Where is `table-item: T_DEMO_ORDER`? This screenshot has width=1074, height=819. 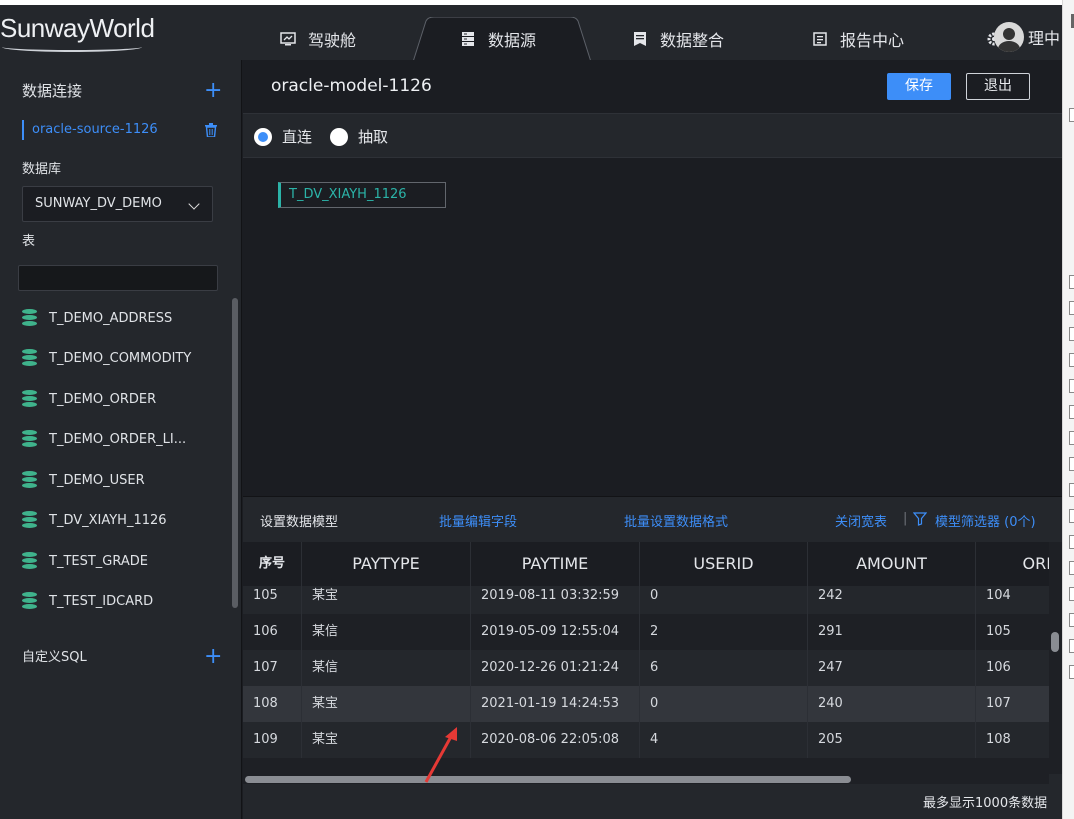 table-item: T_DEMO_ORDER is located at coordinates (89, 399).